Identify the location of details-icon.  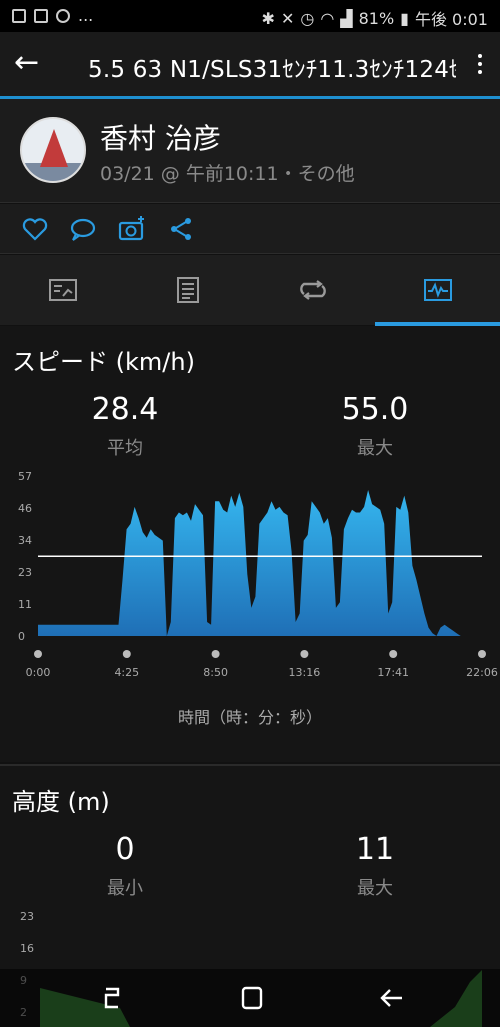
(187, 290).